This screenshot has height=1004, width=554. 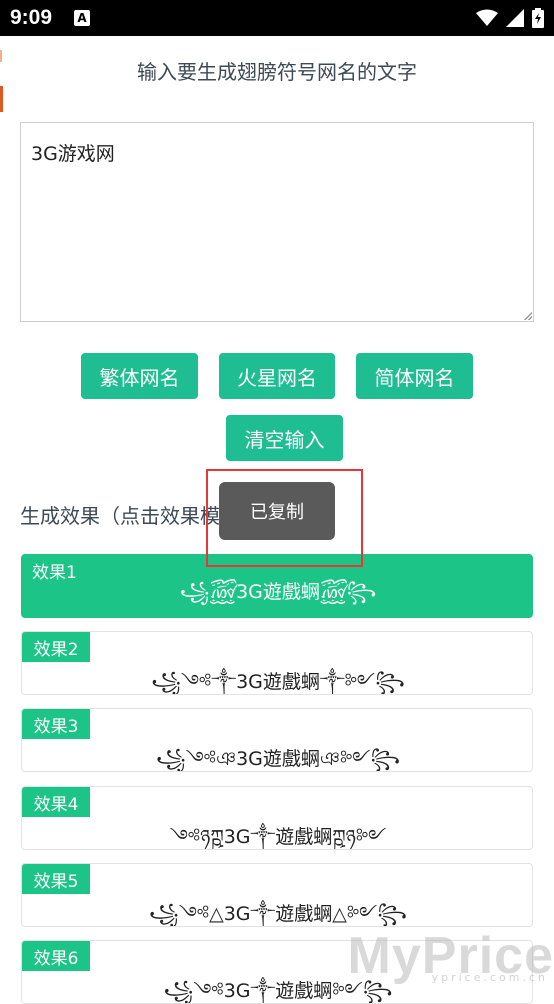 What do you see at coordinates (56, 879) in the screenshot?
I see `effect-label: 效果5` at bounding box center [56, 879].